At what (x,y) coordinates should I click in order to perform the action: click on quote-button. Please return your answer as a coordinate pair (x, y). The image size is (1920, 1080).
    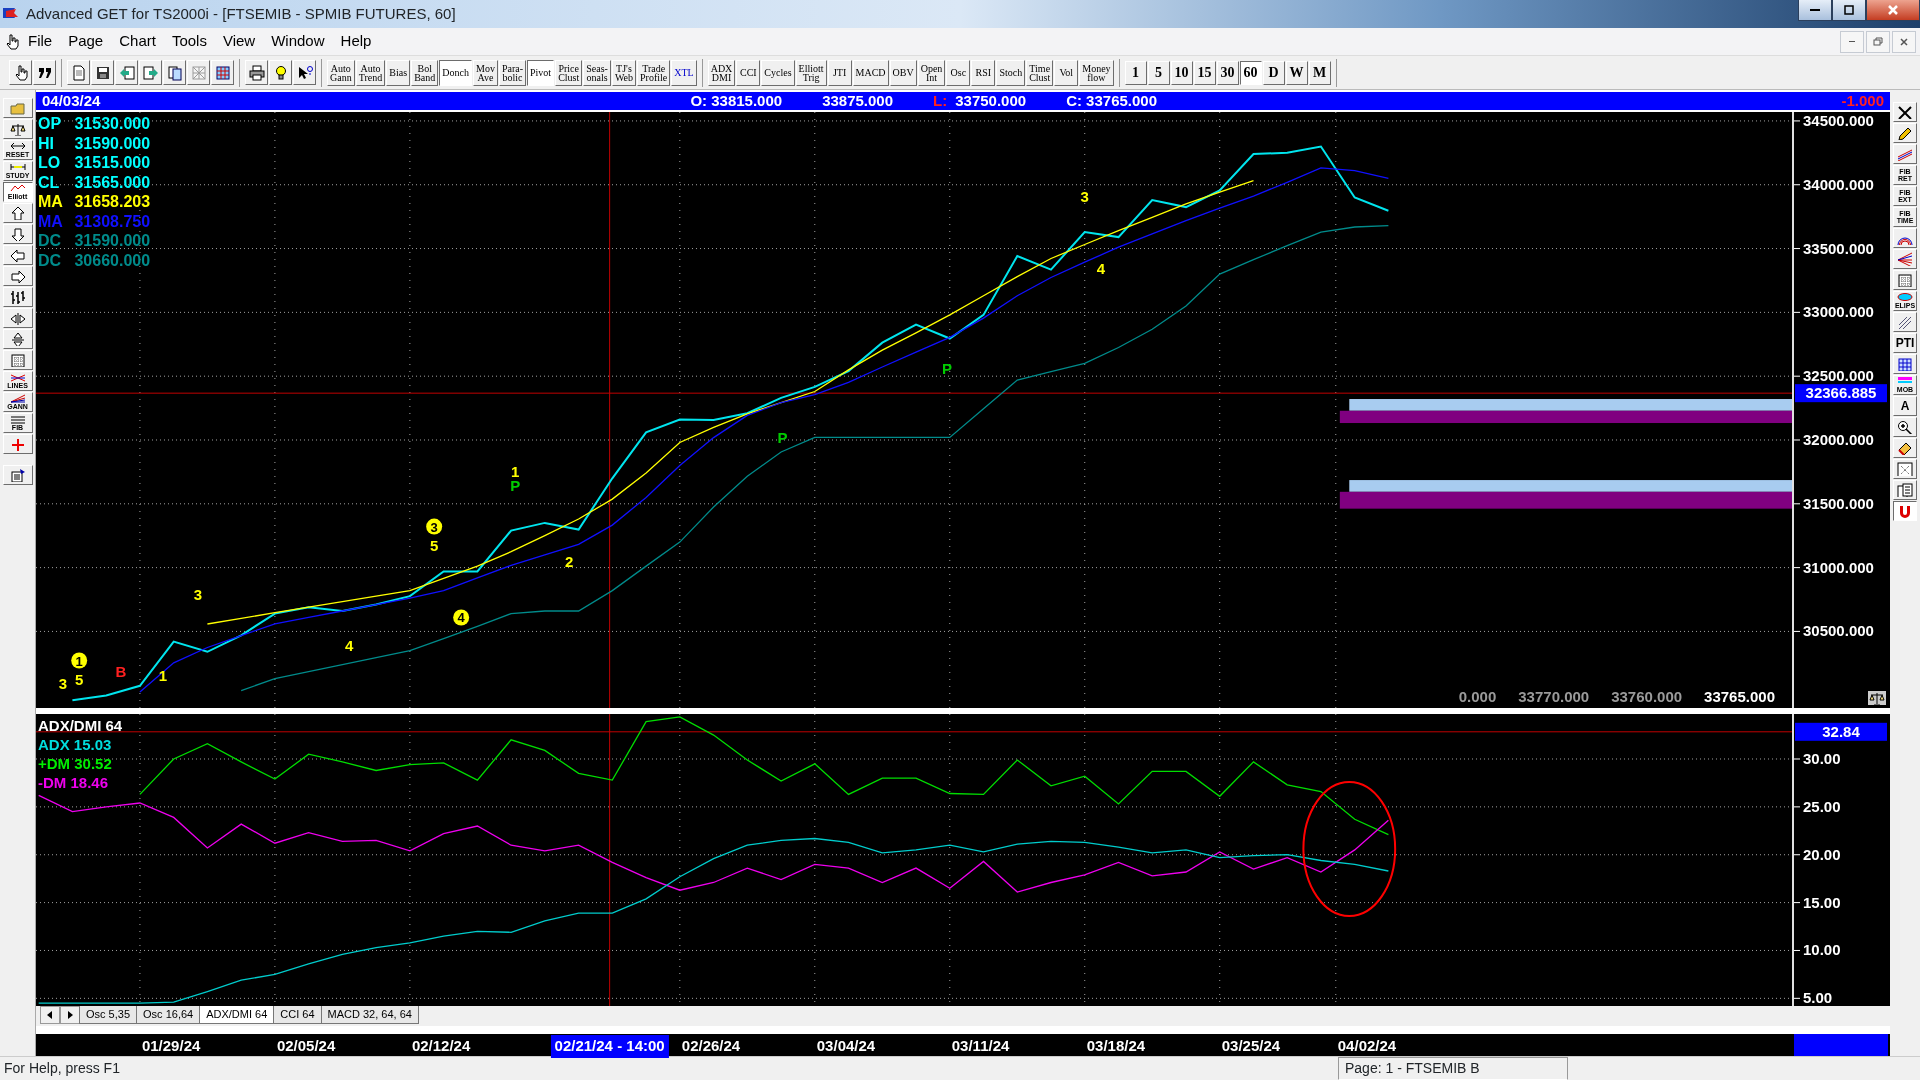
    Looking at the image, I should click on (44, 72).